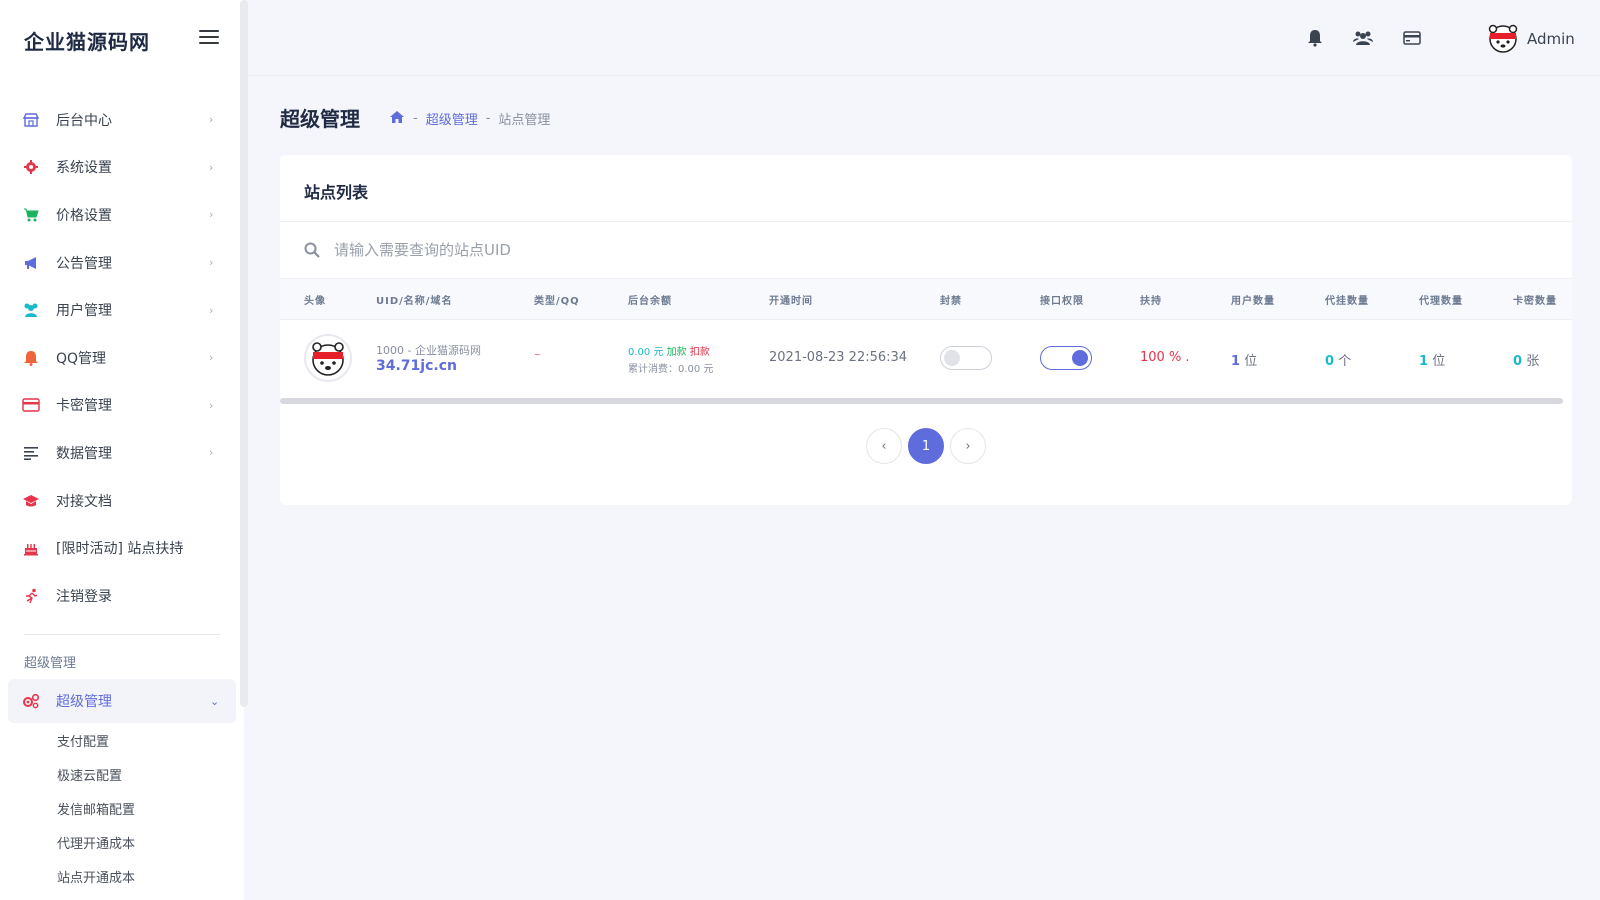 The image size is (1600, 900). Describe the element at coordinates (646, 352) in the screenshot. I see `balance-value: 0.00 元` at that location.